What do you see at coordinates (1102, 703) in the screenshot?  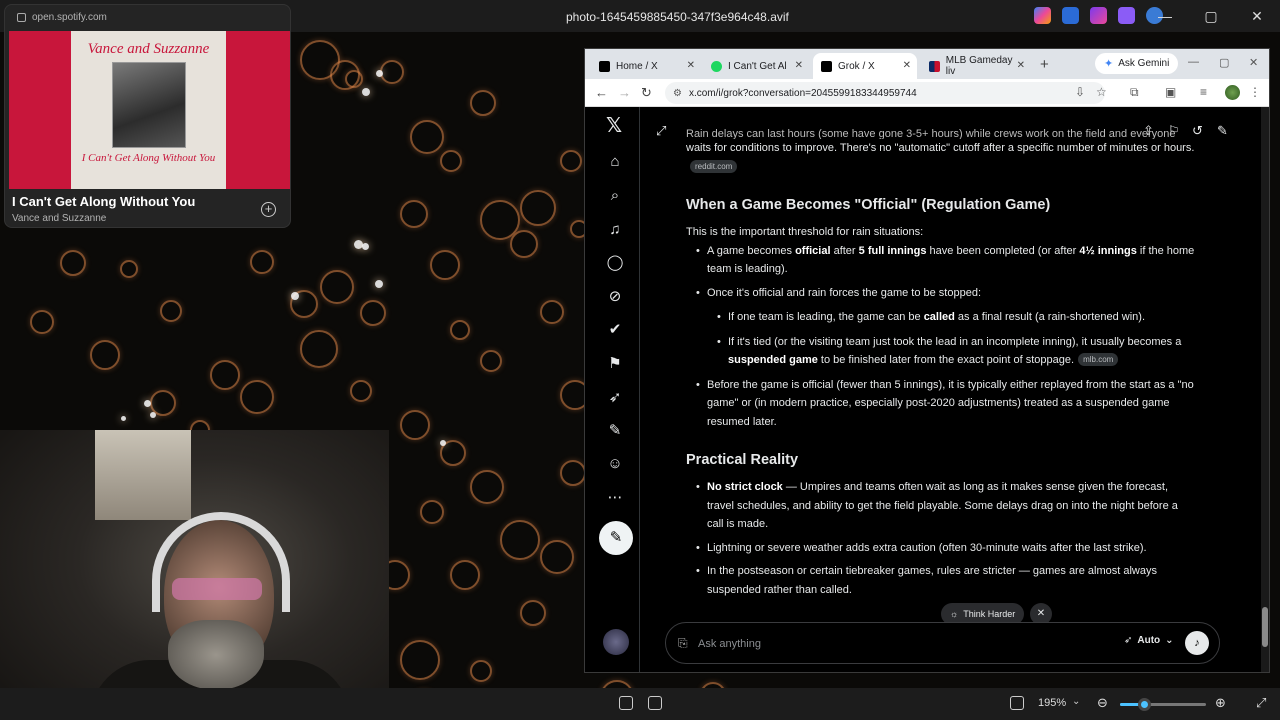 I see `zoom-out-icon: ⊖` at bounding box center [1102, 703].